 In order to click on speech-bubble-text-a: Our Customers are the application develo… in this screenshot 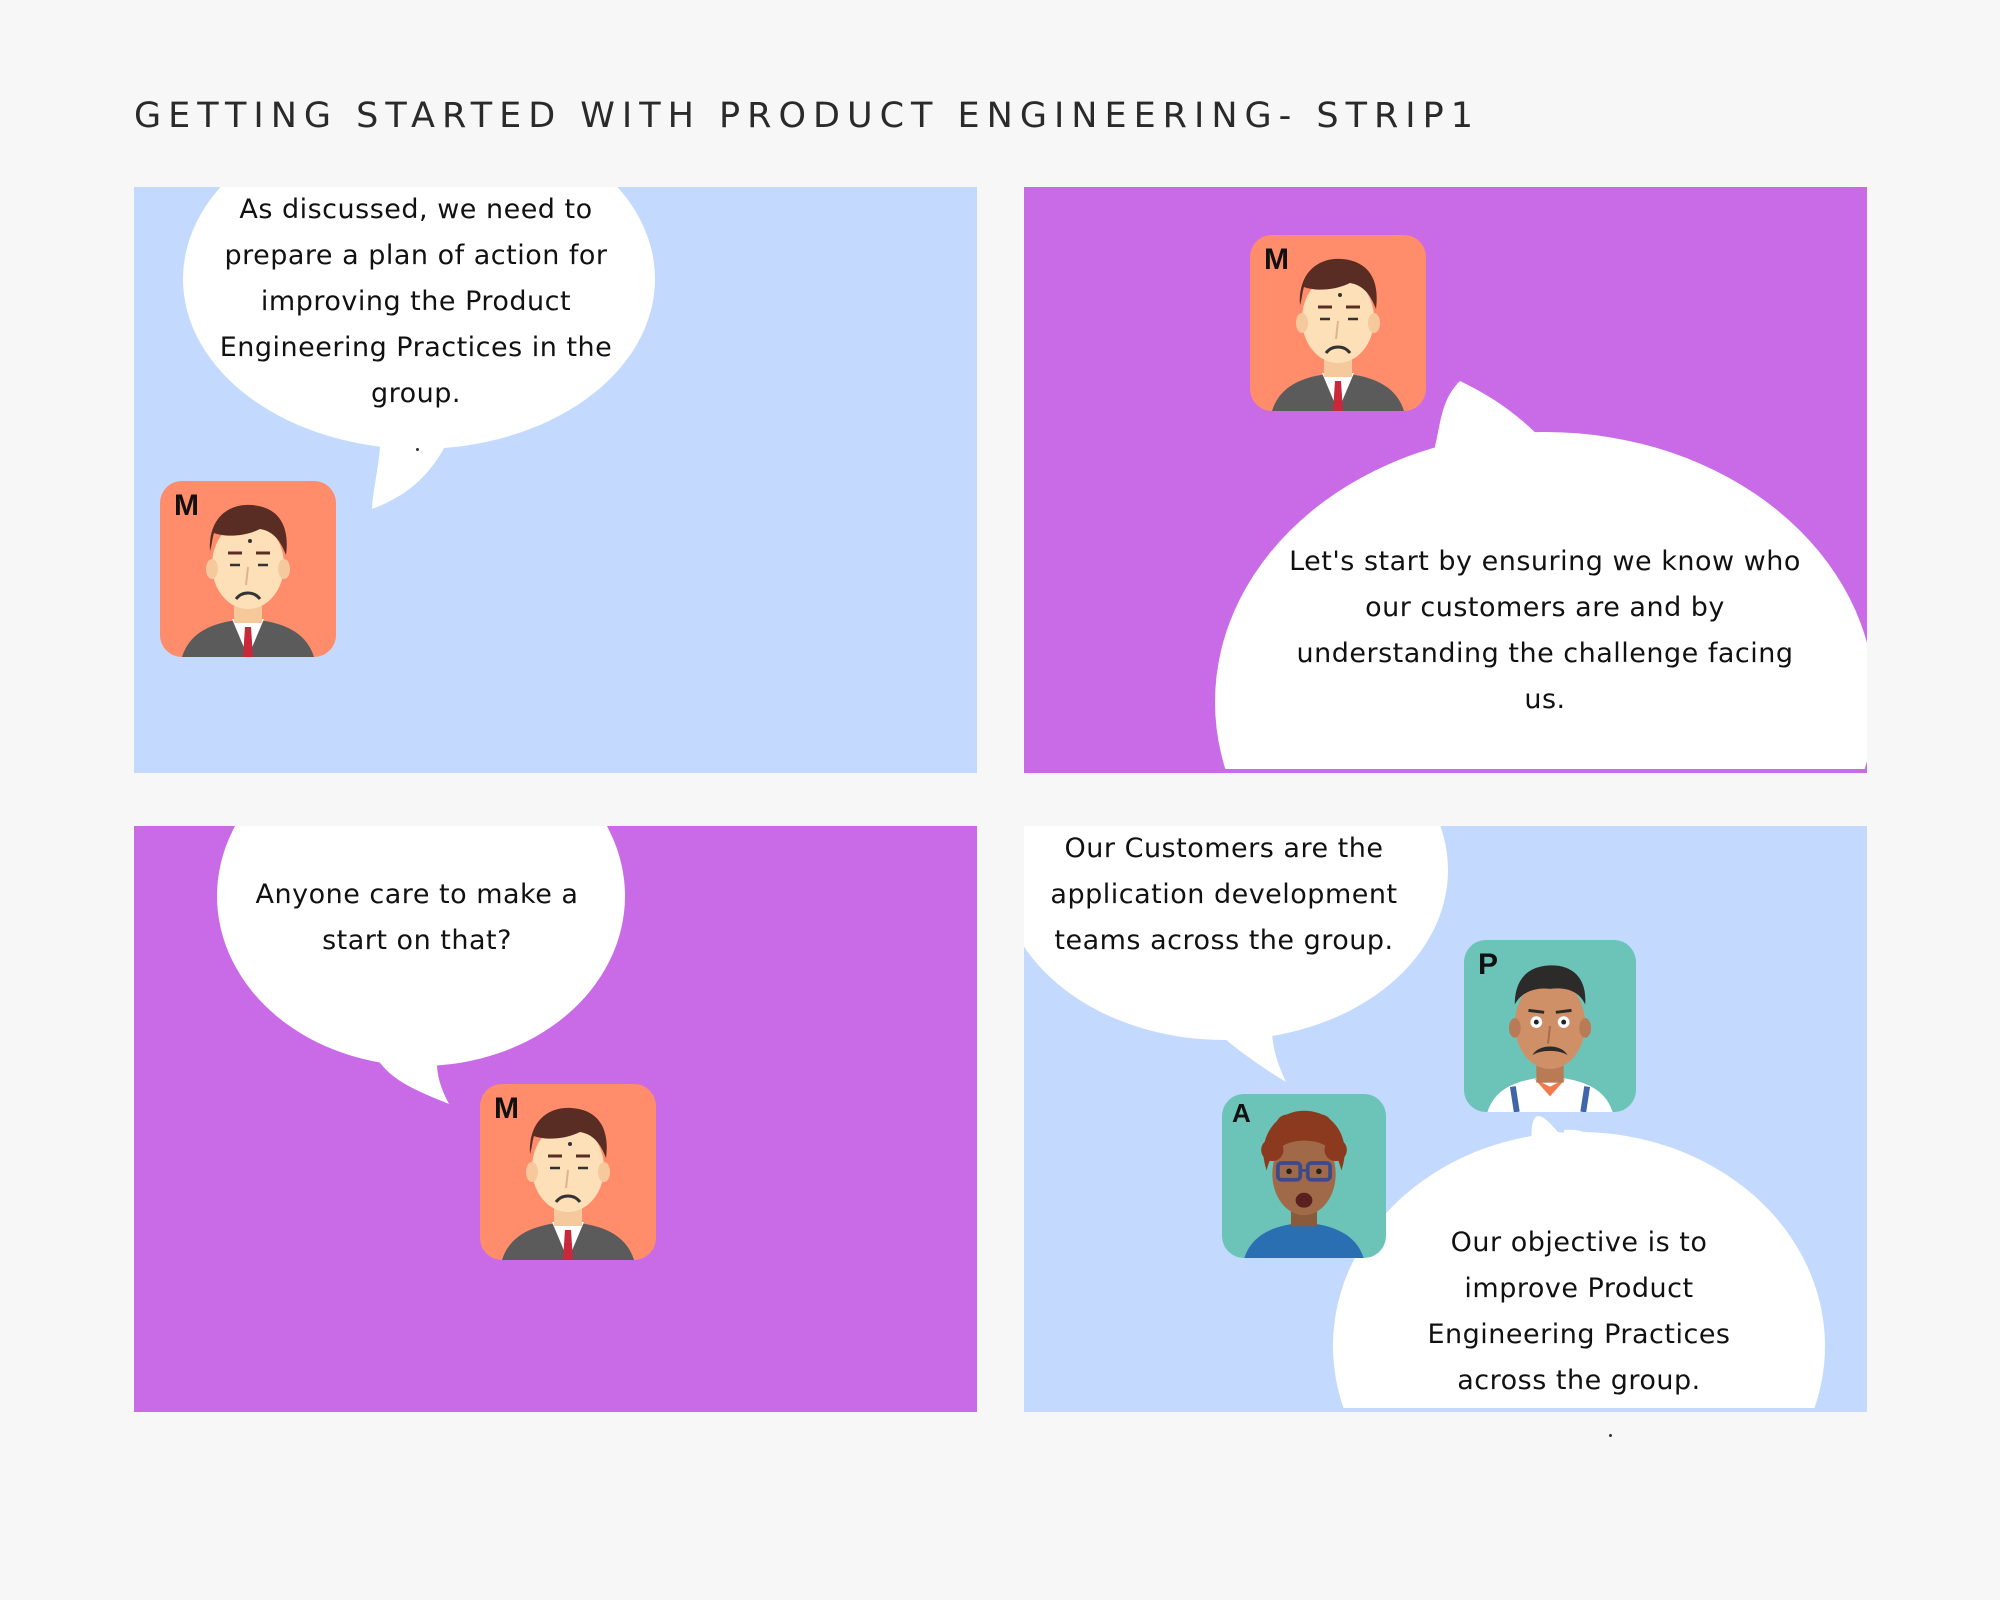, I will do `click(1224, 894)`.